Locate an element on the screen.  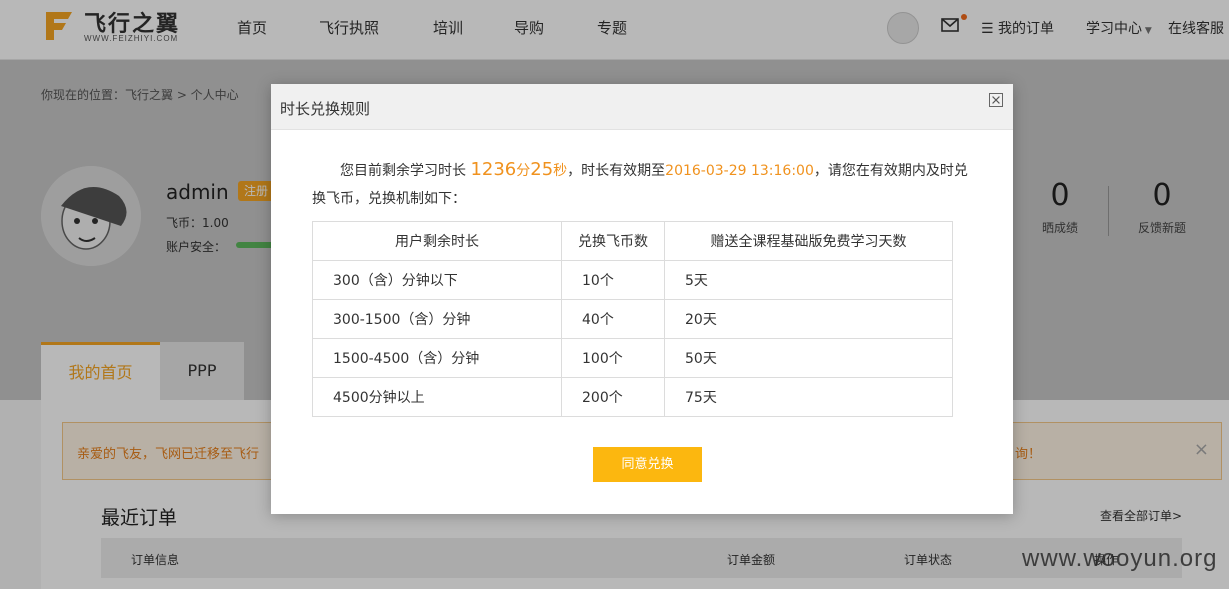
cell-remaining-time: 300-1500（含）分钟 is located at coordinates (437, 319).